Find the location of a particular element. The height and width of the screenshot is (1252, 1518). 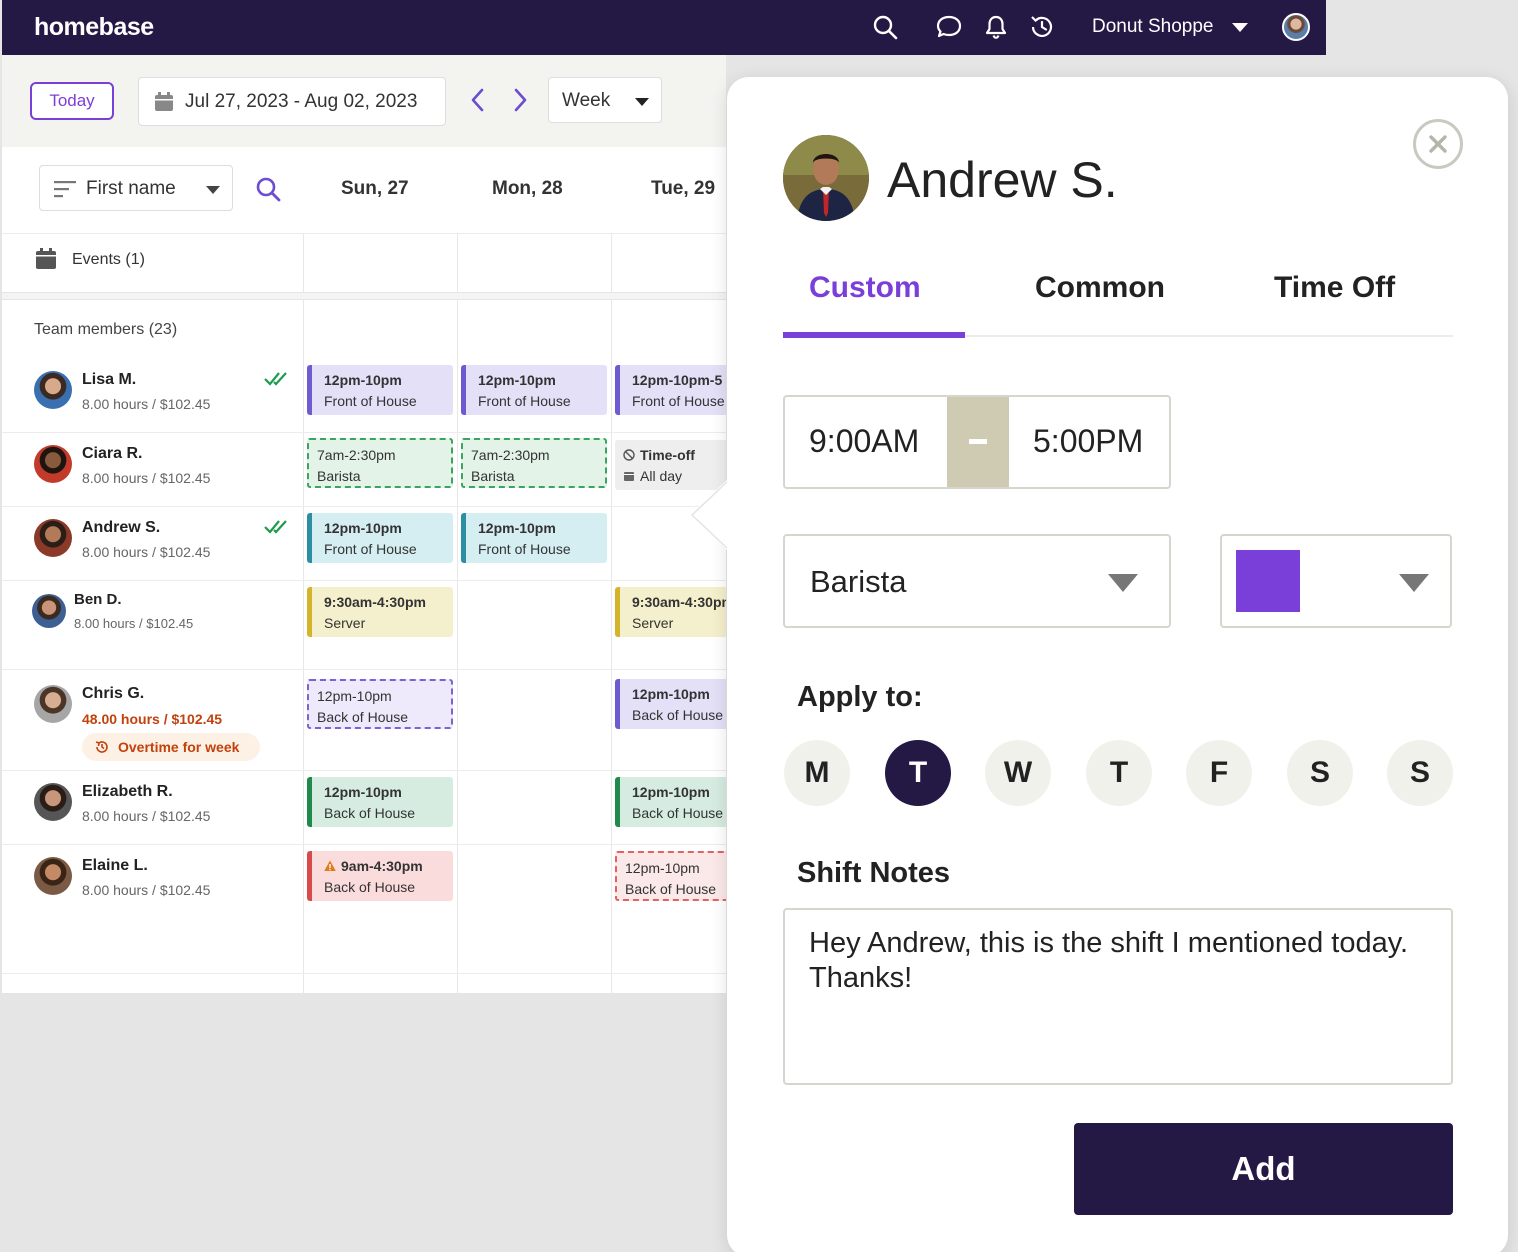

shift-time: 9:30am-4:30pm is located at coordinates (679, 602).